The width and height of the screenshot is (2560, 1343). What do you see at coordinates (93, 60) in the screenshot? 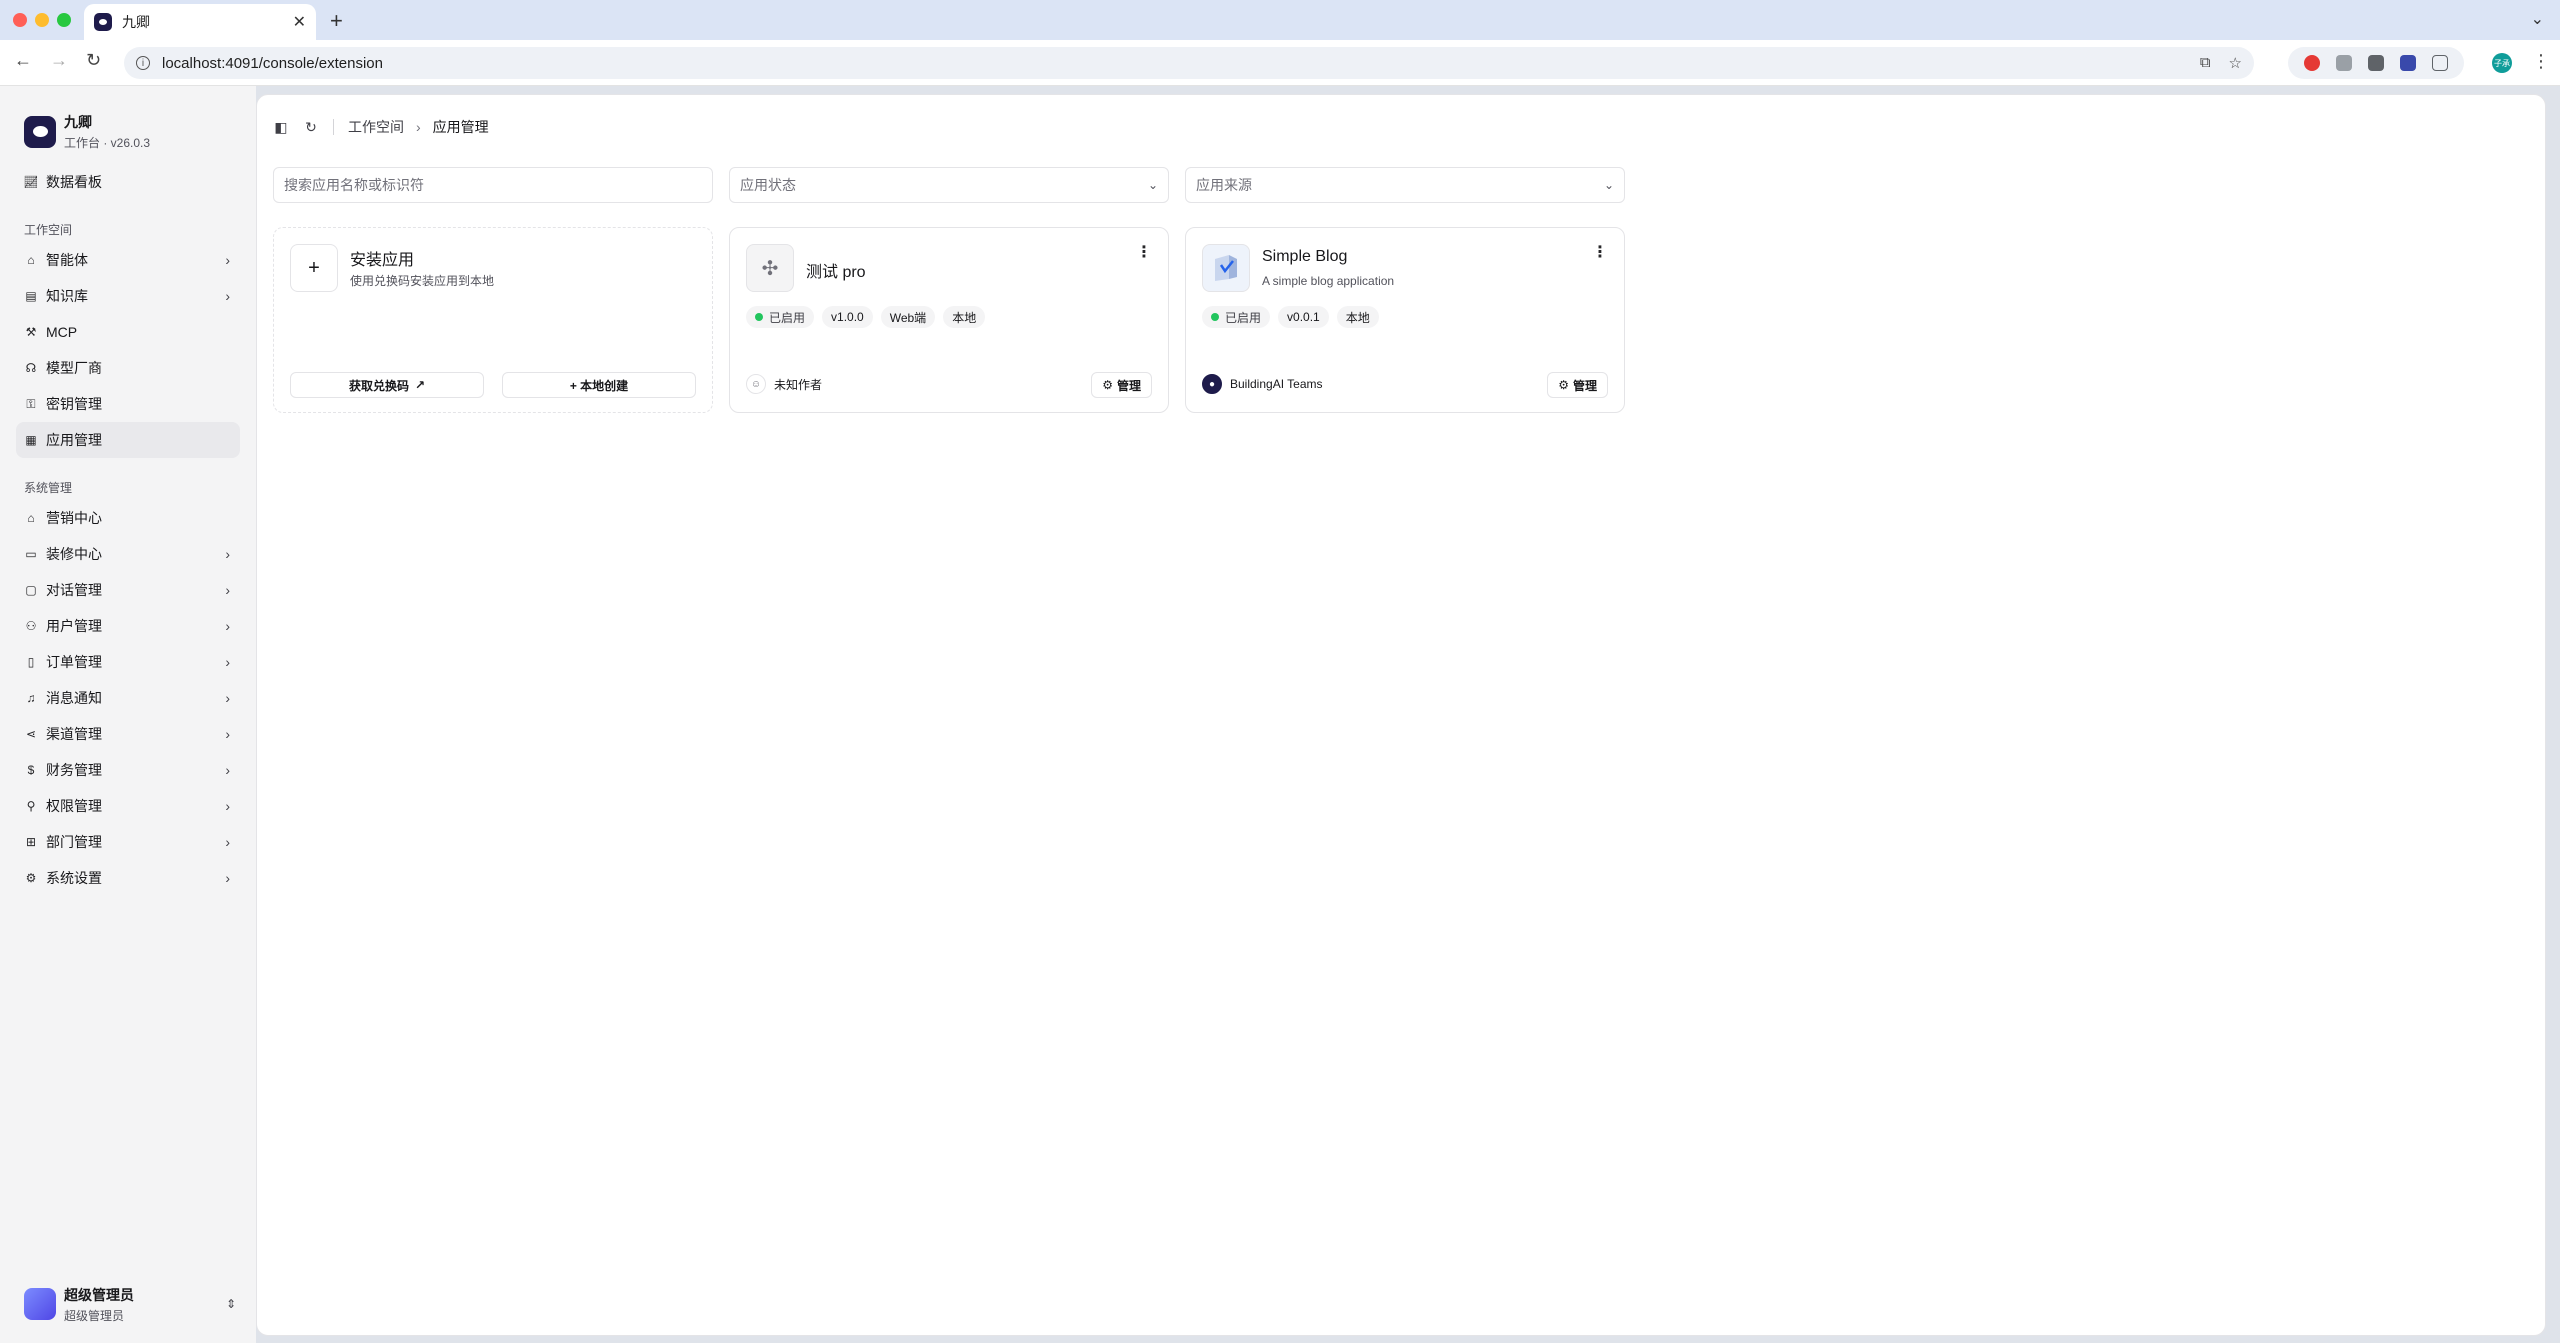
I see `reload-icon: ↻` at bounding box center [93, 60].